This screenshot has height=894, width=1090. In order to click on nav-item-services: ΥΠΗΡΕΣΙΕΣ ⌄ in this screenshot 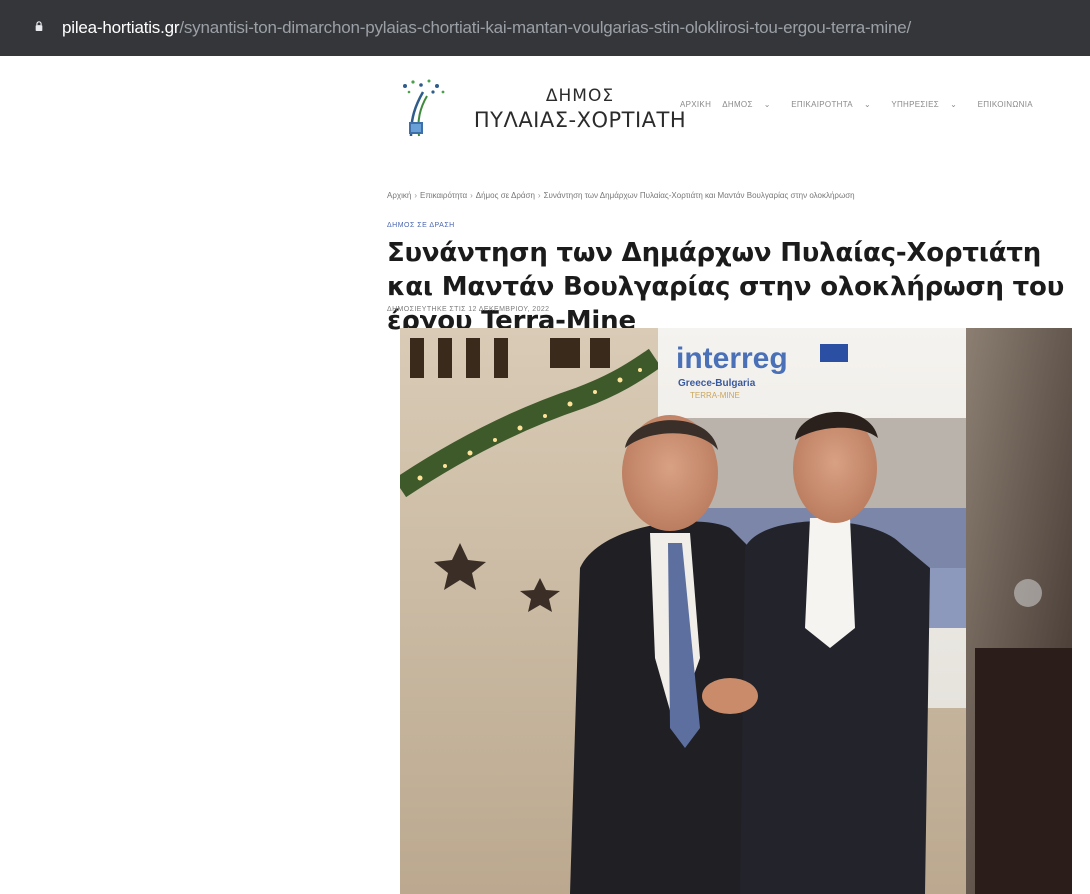, I will do `click(928, 104)`.